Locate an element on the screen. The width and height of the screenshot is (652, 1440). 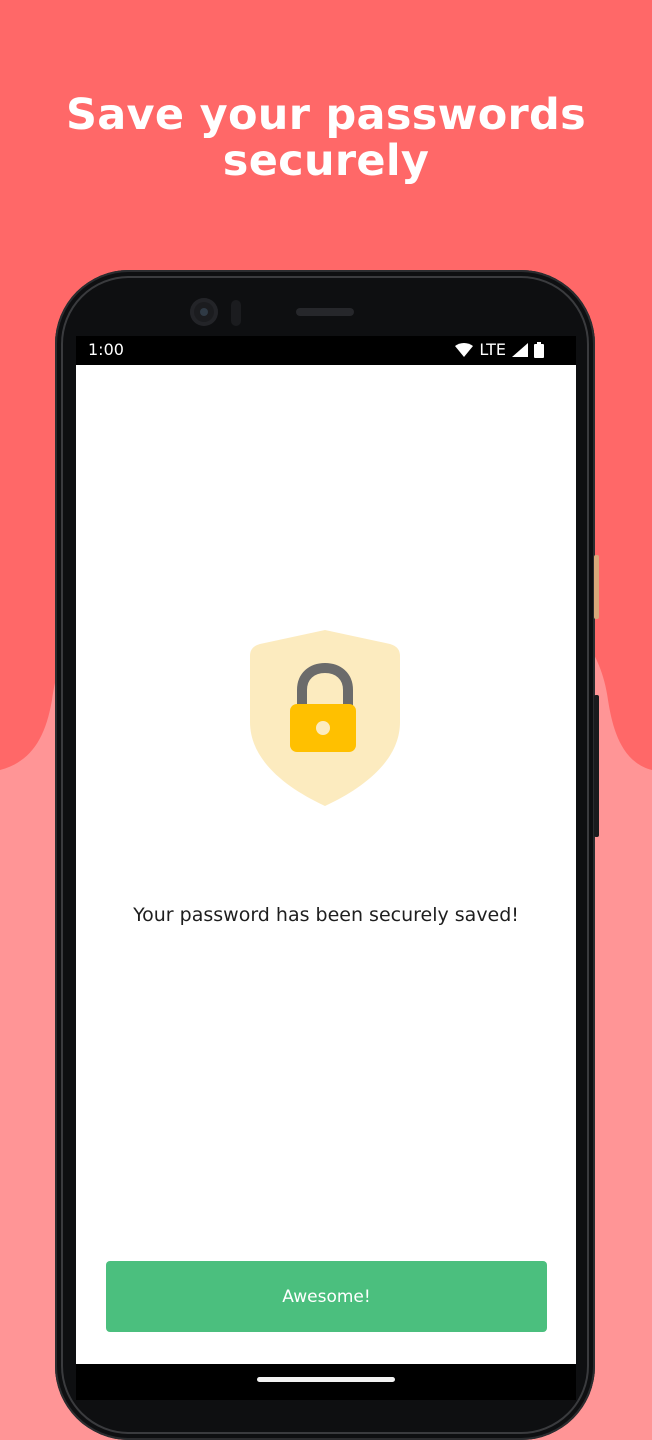
earpiece-speaker is located at coordinates (325, 312).